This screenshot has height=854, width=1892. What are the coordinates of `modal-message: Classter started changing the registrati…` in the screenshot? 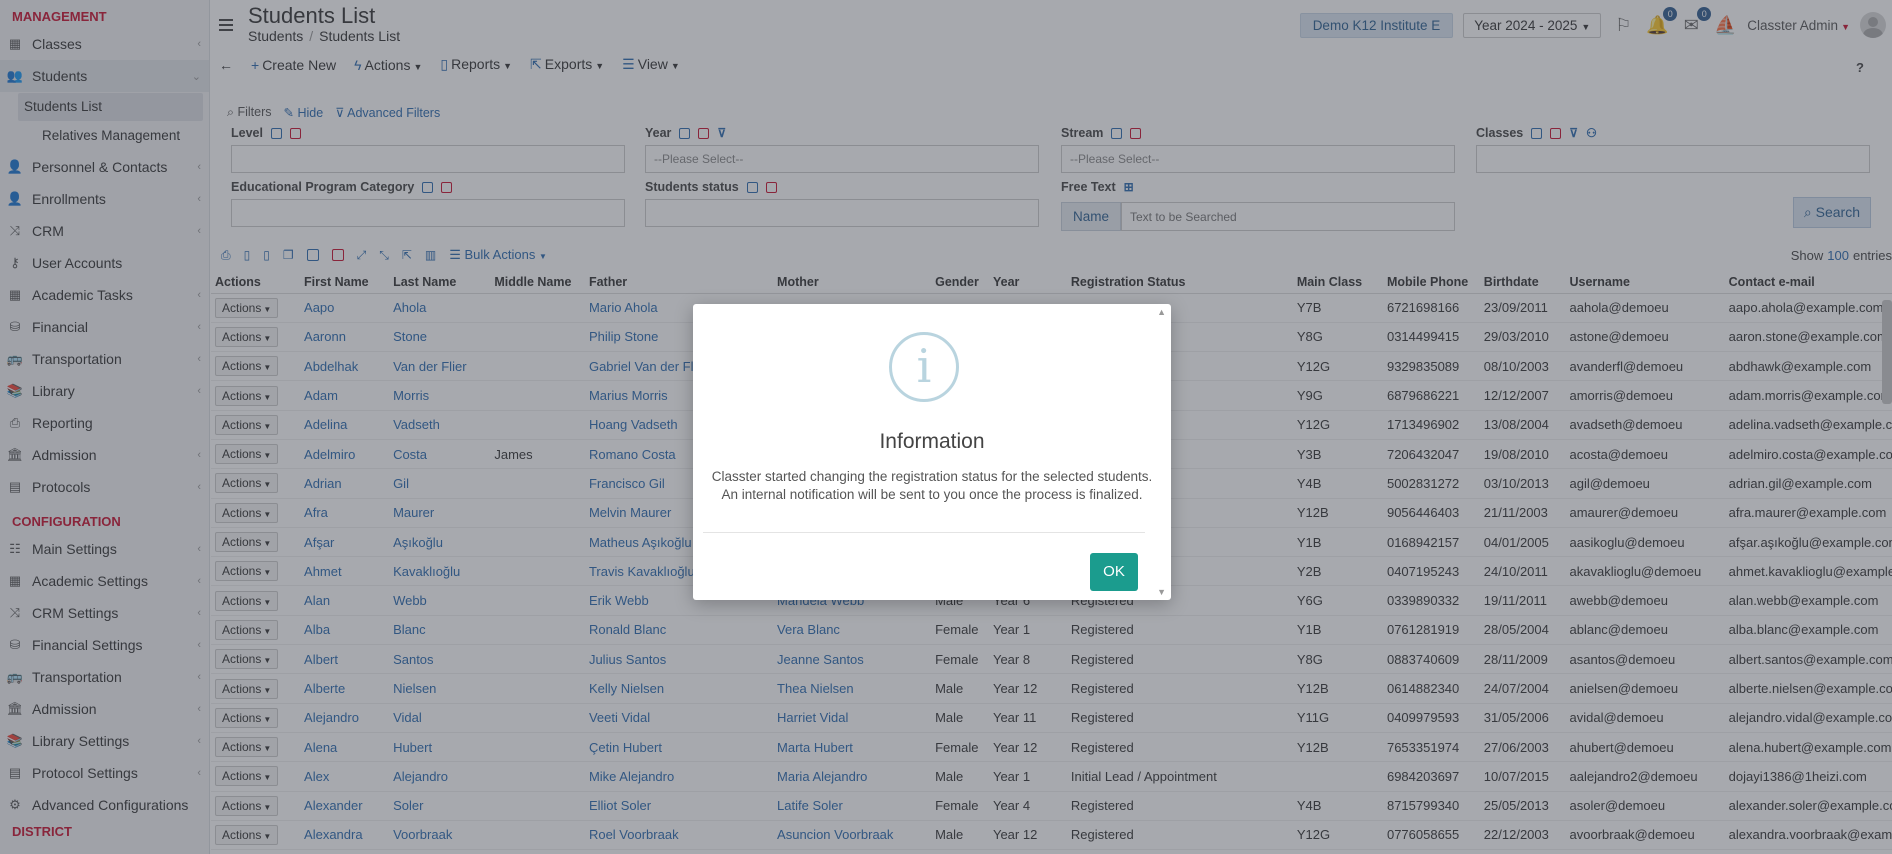 It's located at (932, 485).